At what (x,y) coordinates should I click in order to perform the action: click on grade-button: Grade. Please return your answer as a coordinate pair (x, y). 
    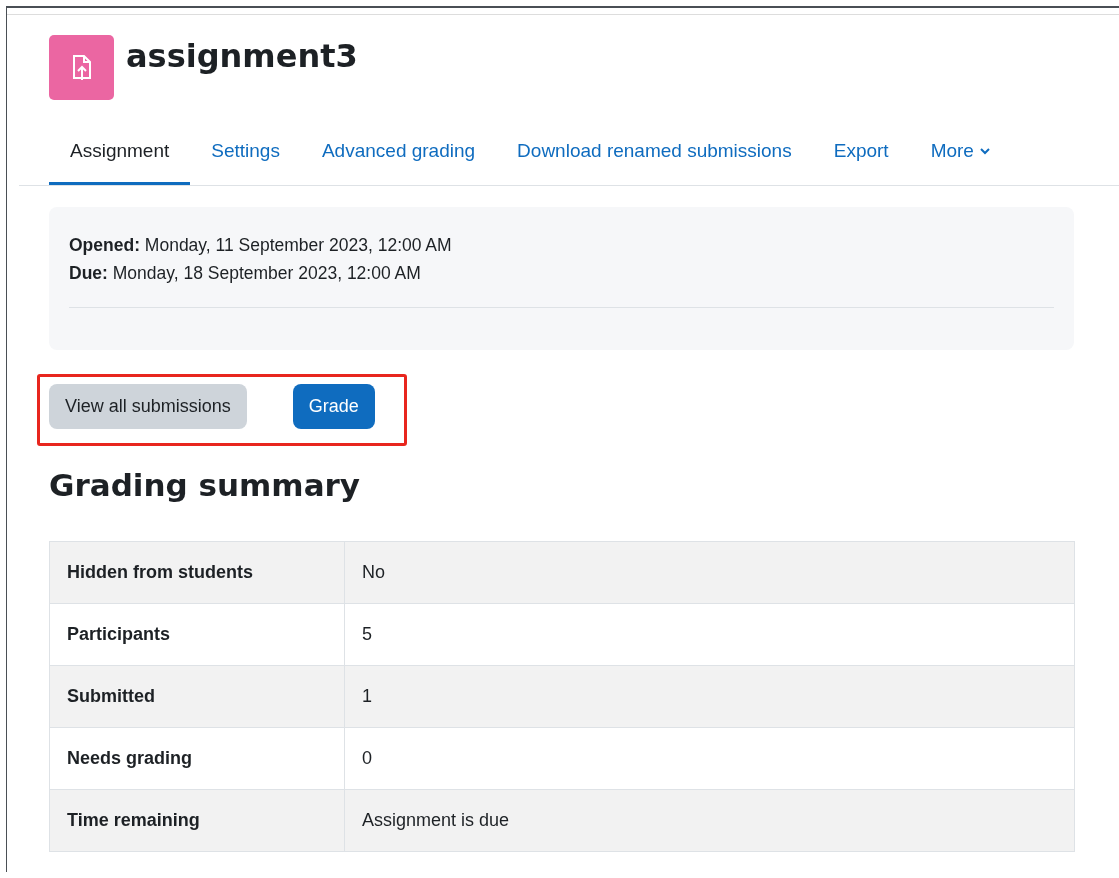
    Looking at the image, I should click on (333, 406).